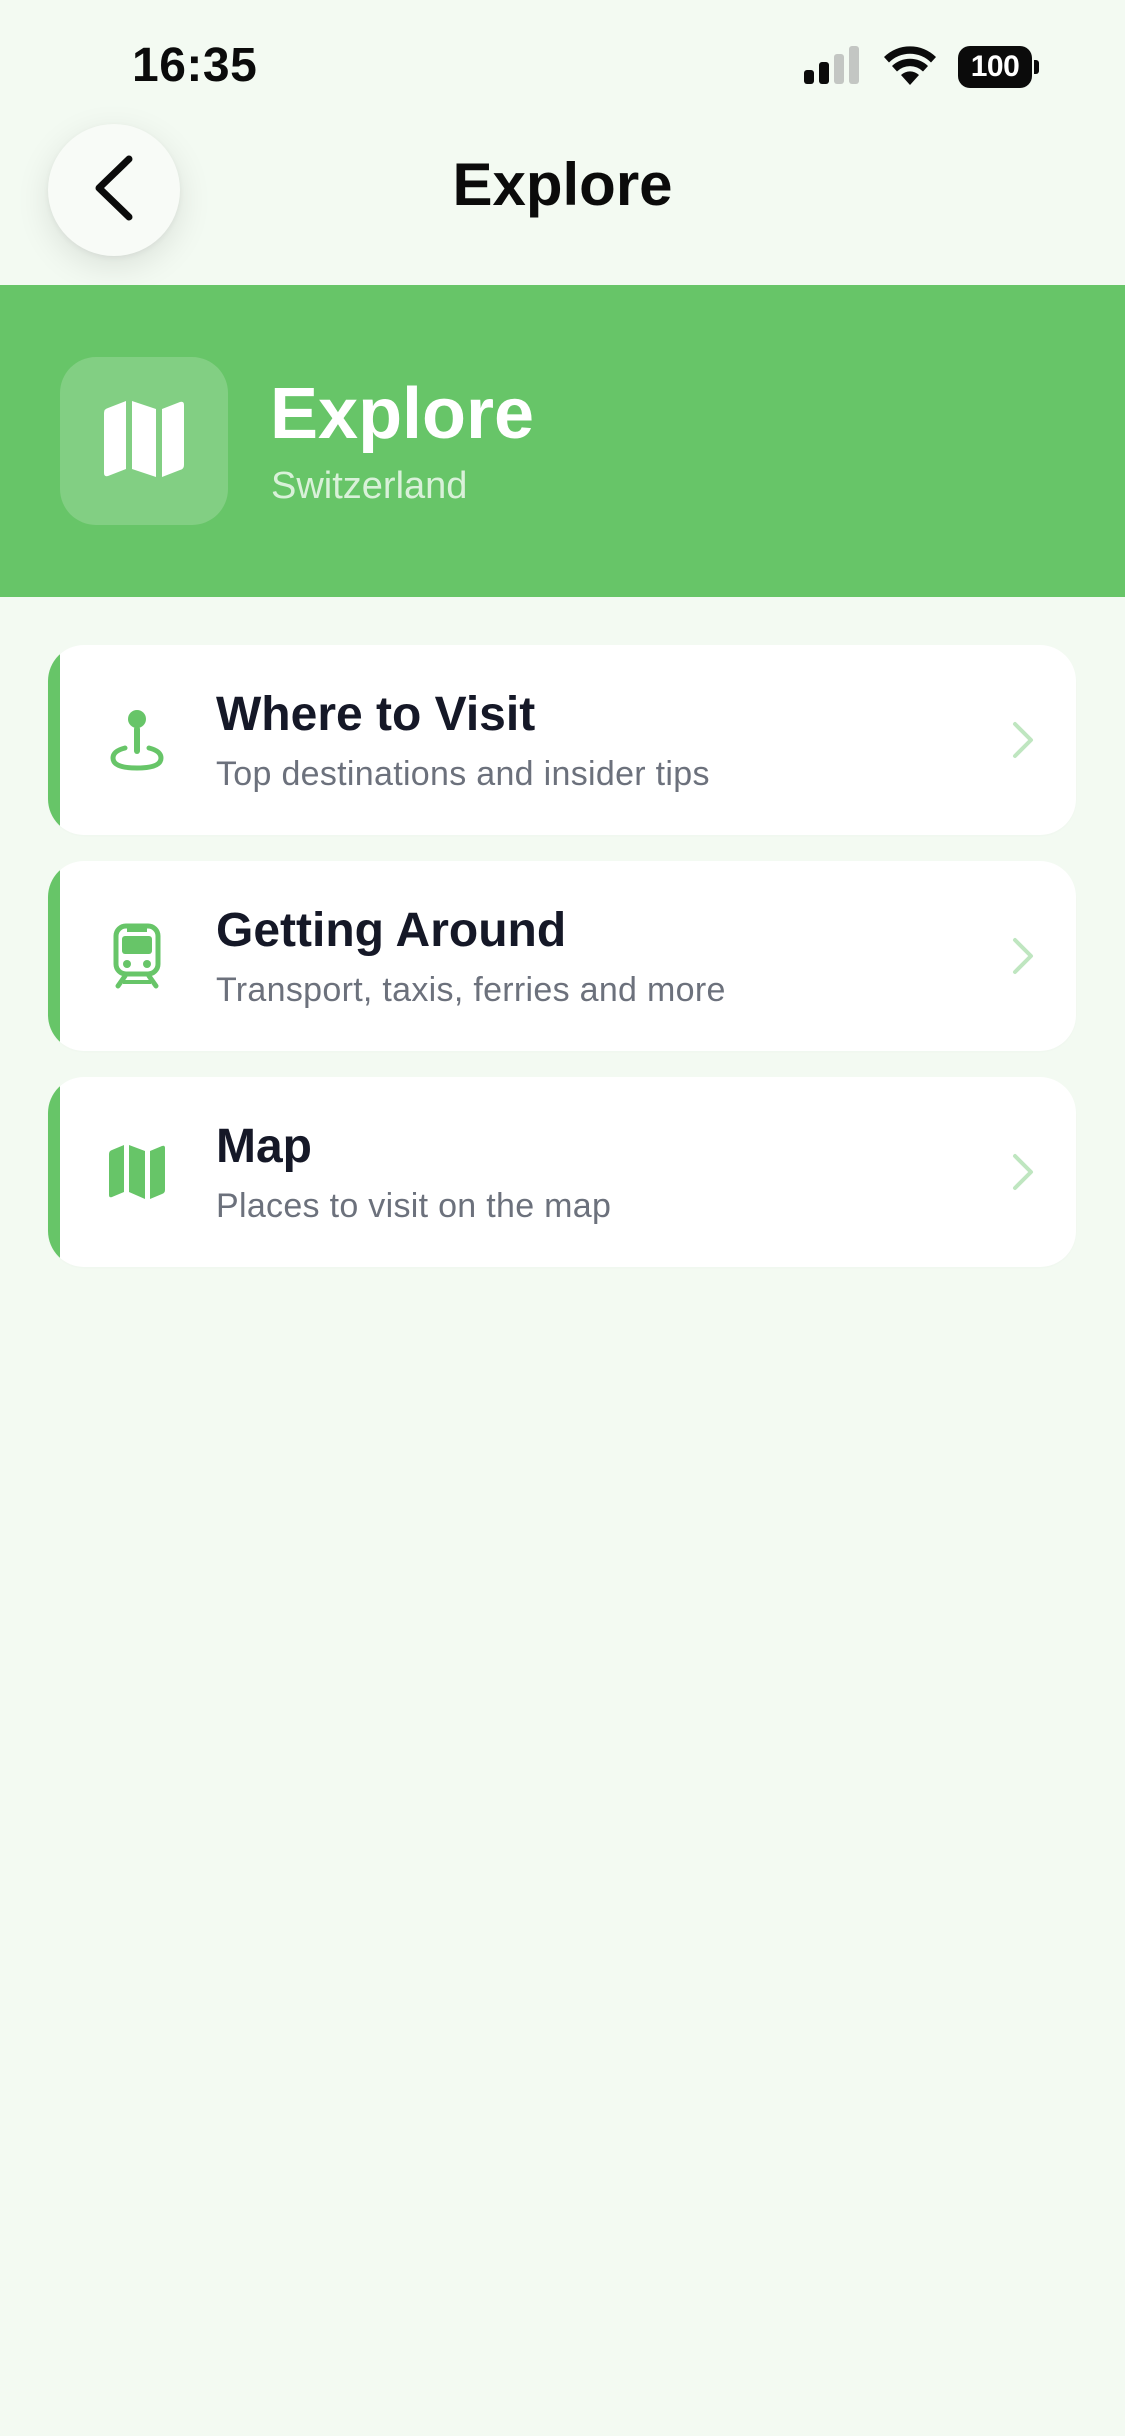 The height and width of the screenshot is (2436, 1125). Describe the element at coordinates (471, 990) in the screenshot. I see `card-description: Transport, taxis, ferries and more` at that location.